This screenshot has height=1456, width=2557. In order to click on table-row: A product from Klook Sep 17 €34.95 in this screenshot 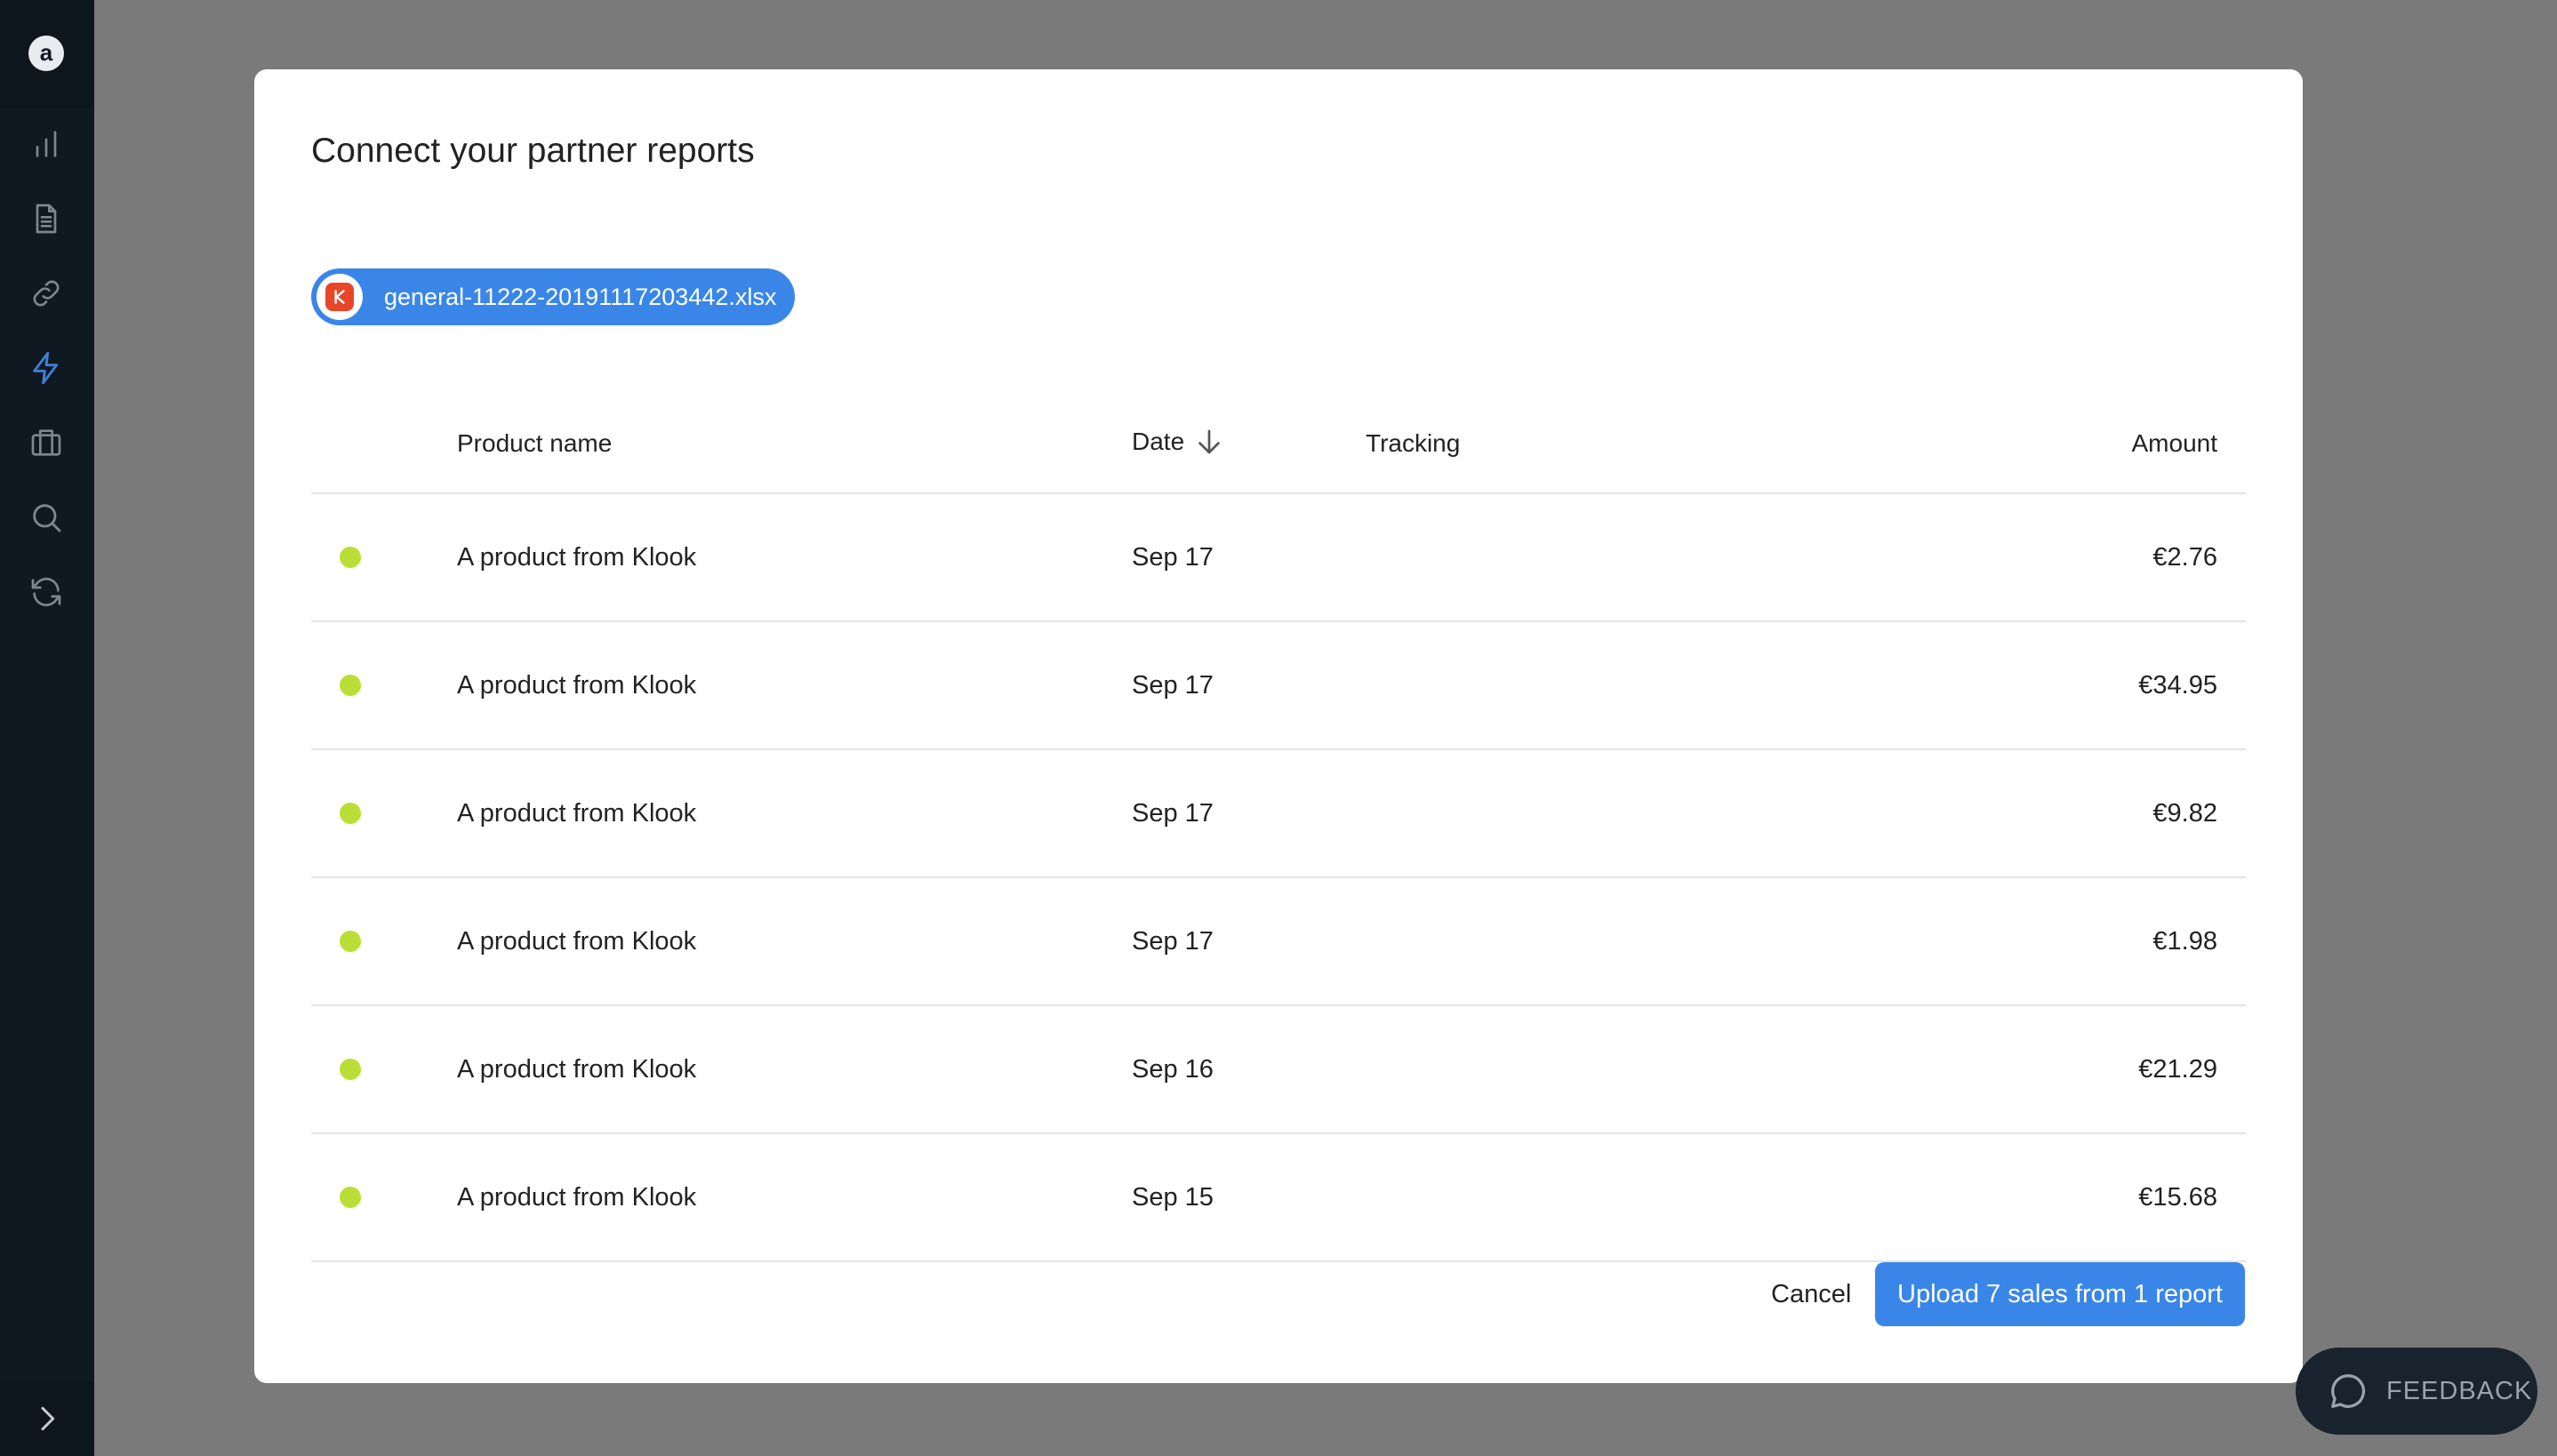, I will do `click(1278, 686)`.